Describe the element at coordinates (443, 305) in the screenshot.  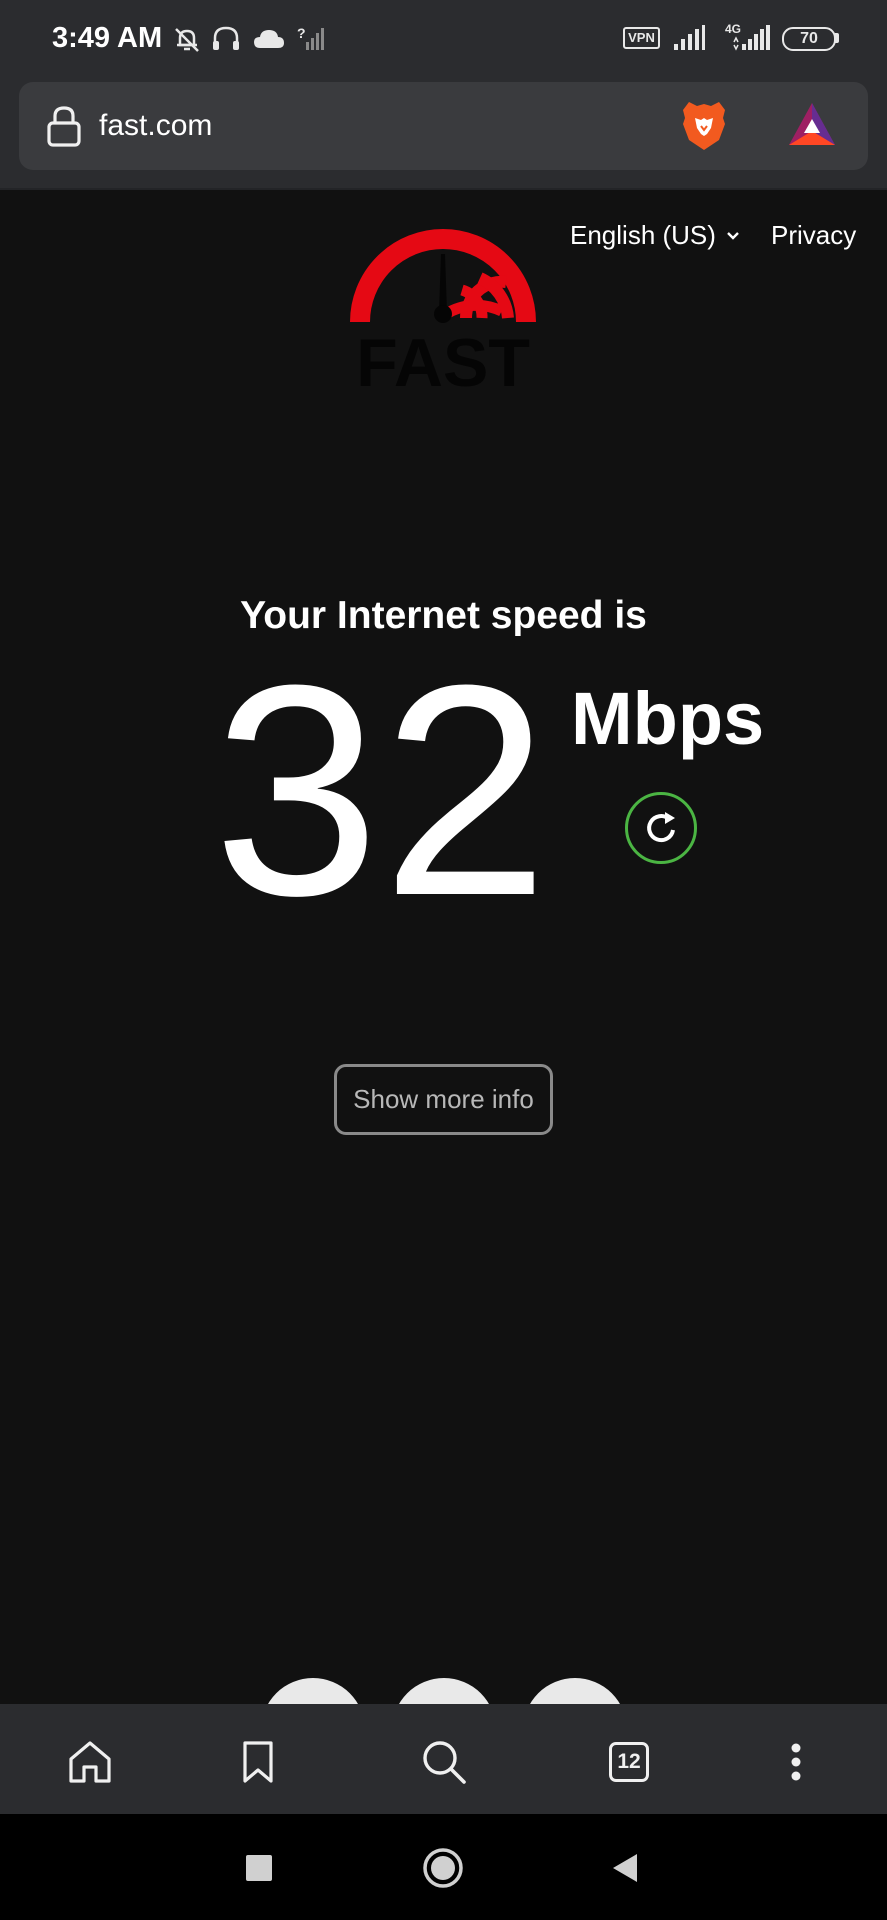
I see `fast-logo: FAST` at that location.